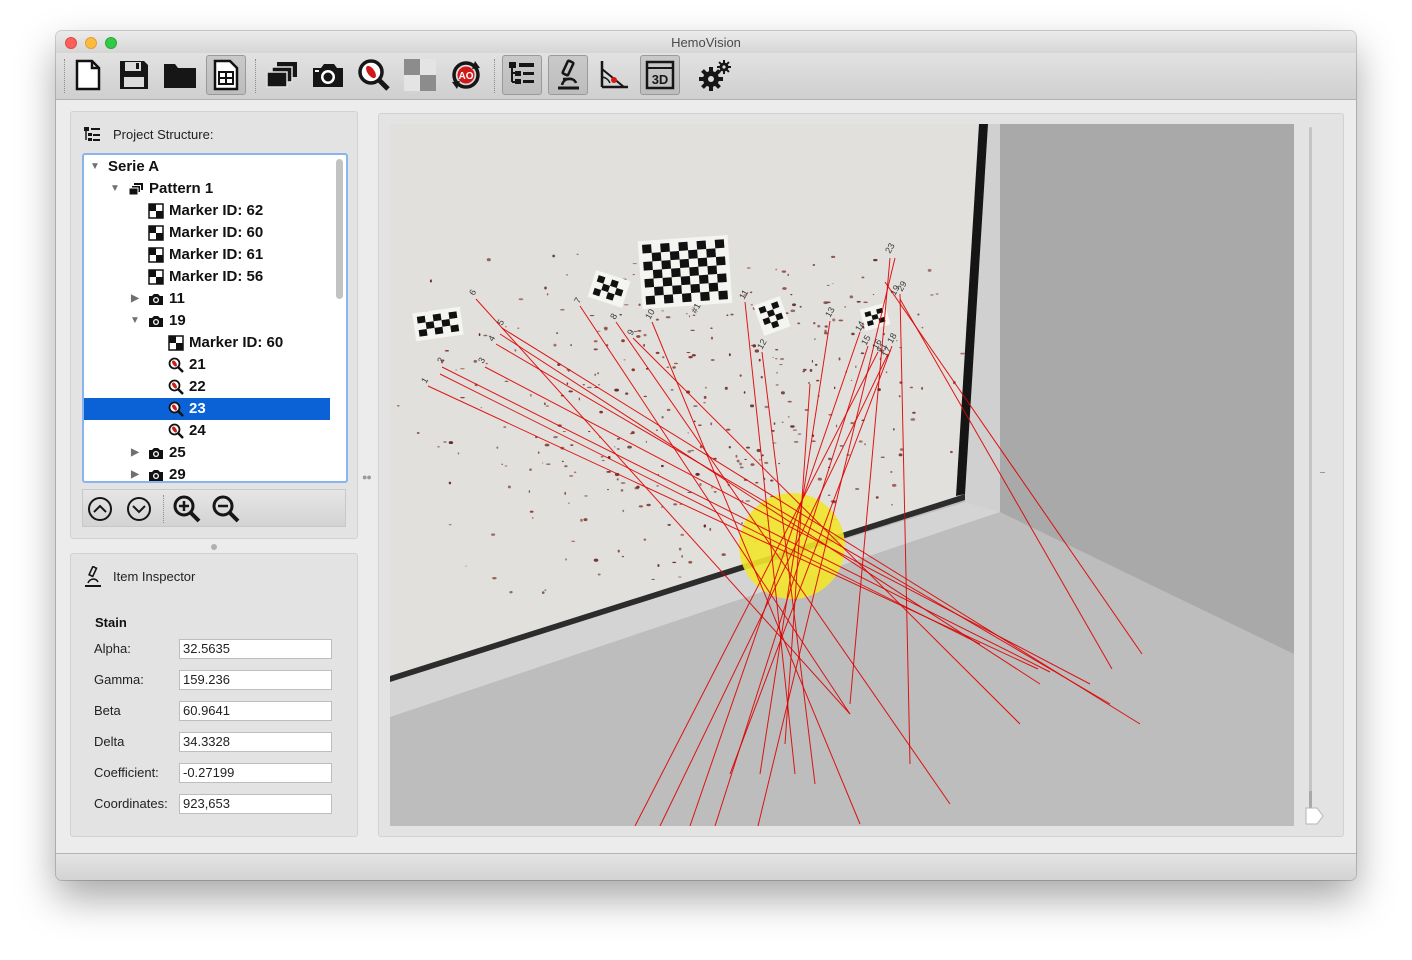 Image resolution: width=1412 pixels, height=960 pixels. I want to click on markers-button, so click(420, 75).